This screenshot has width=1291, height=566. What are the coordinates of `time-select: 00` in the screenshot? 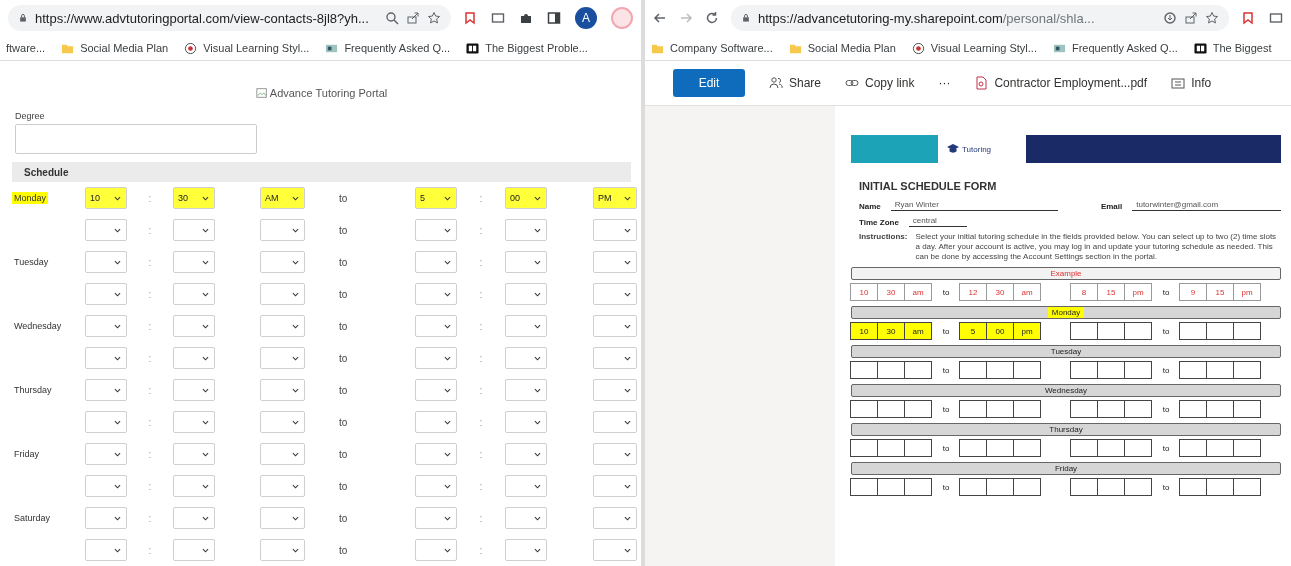 It's located at (526, 198).